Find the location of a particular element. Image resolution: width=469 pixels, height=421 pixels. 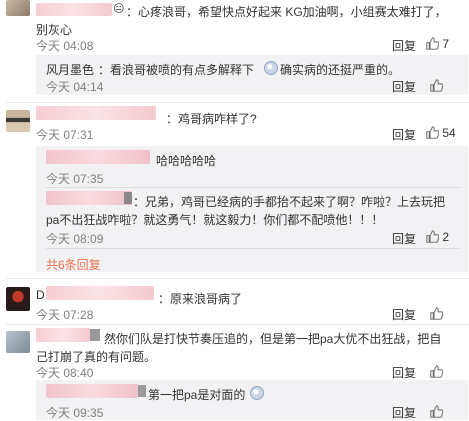

reply-text: ：看浪哥被喷的有点多解释下 is located at coordinates (176, 70).